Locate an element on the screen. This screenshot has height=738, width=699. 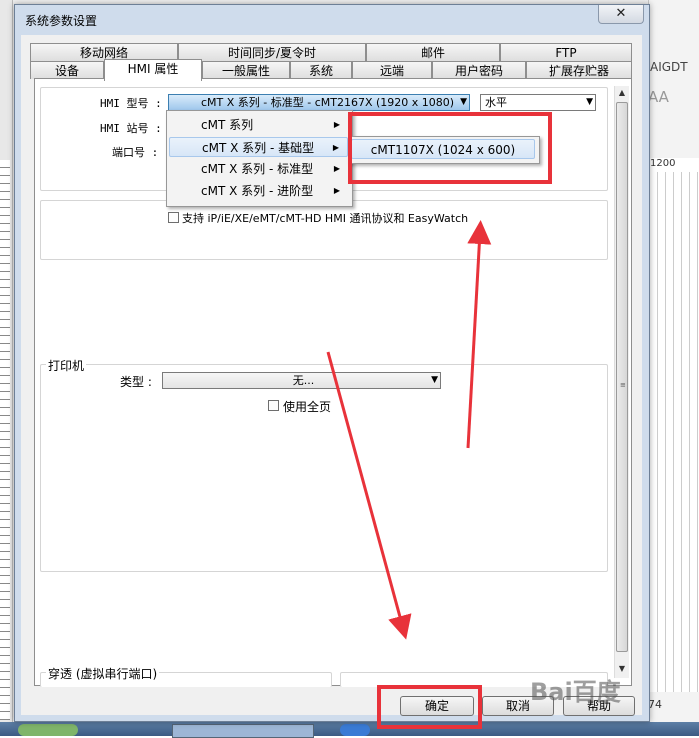
hmi-model-value: cMT X 系列 - 标准型 - cMT2167X (1920 x 1080) is located at coordinates (328, 102).